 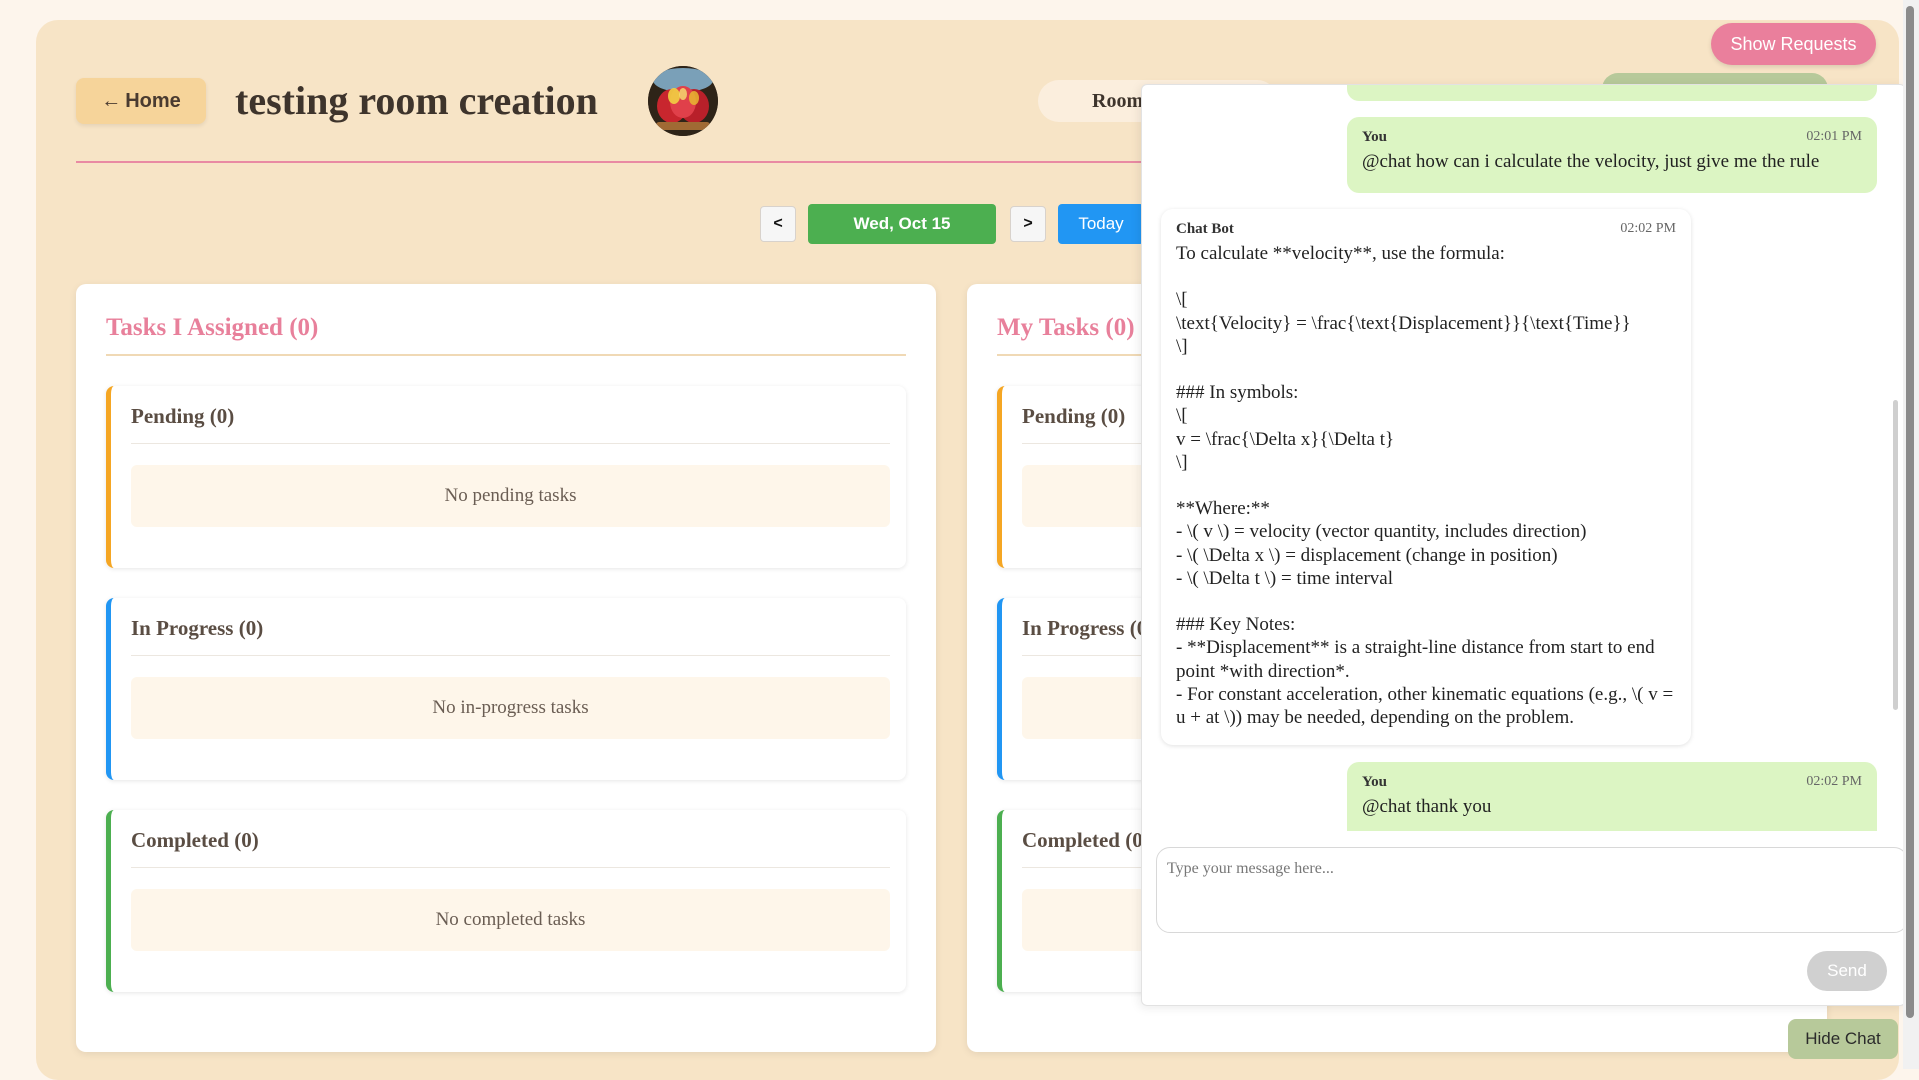 I want to click on send-button: Send, so click(x=1847, y=971).